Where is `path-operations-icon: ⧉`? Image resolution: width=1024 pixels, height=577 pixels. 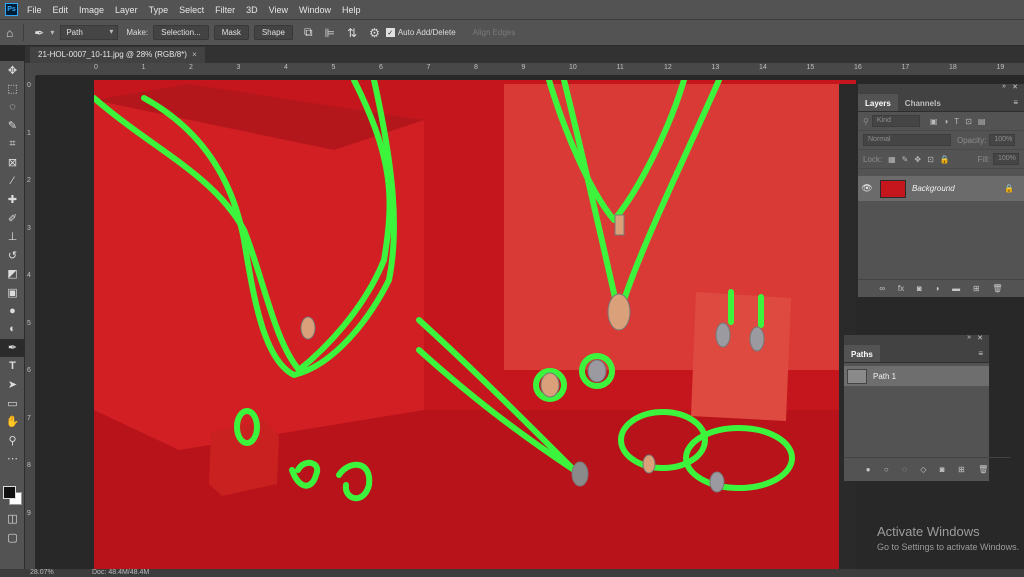 path-operations-icon: ⧉ is located at coordinates (308, 32).